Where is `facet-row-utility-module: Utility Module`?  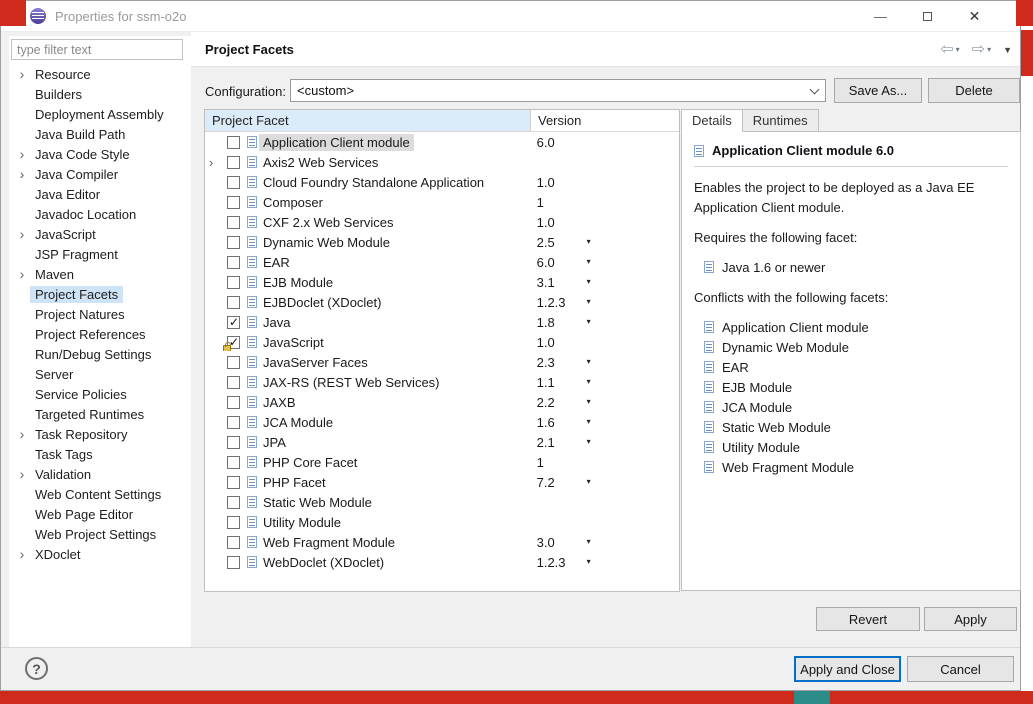 facet-row-utility-module: Utility Module is located at coordinates (442, 522).